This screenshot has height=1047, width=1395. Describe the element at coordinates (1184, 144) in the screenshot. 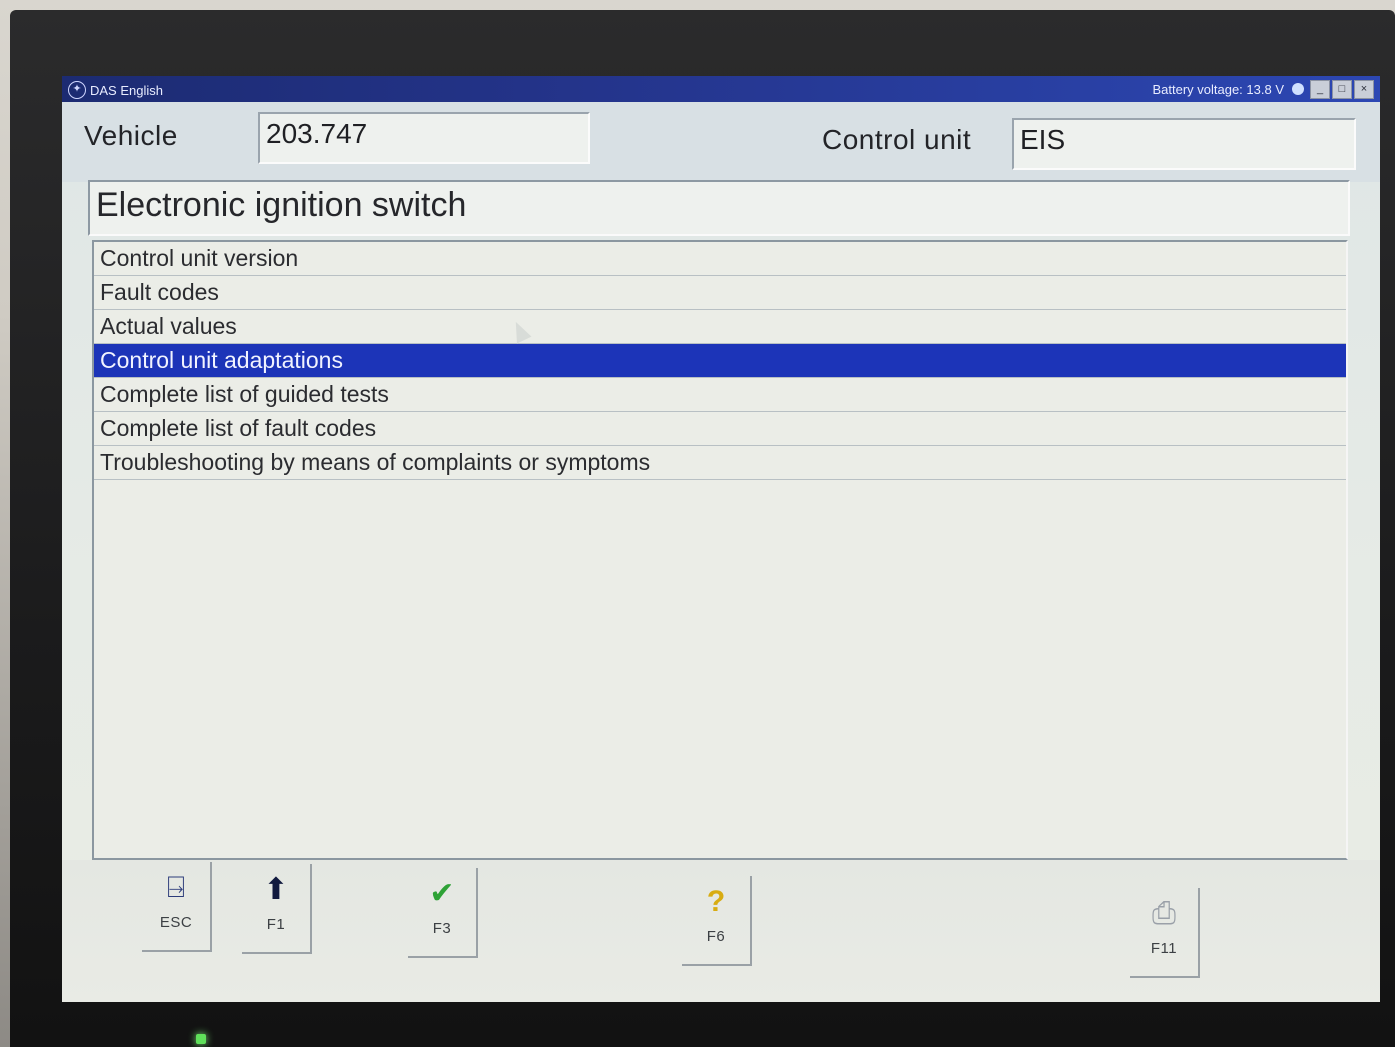

I see `control-unit-field: EIS` at that location.